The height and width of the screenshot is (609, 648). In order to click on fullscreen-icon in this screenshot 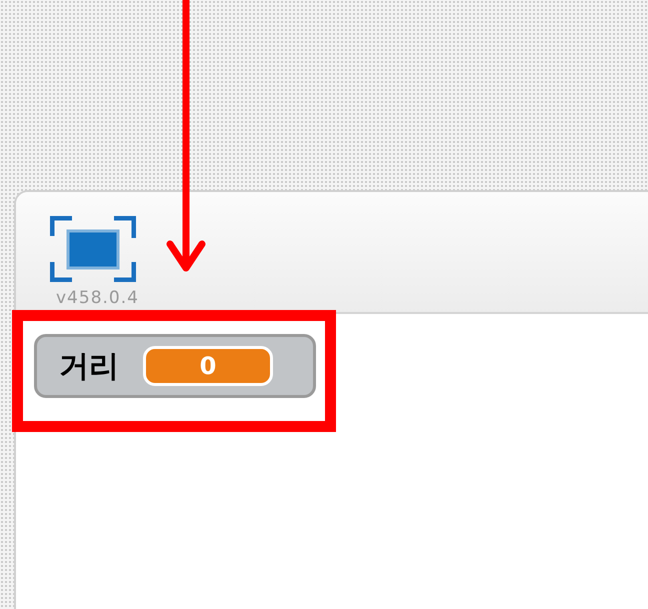, I will do `click(93, 249)`.